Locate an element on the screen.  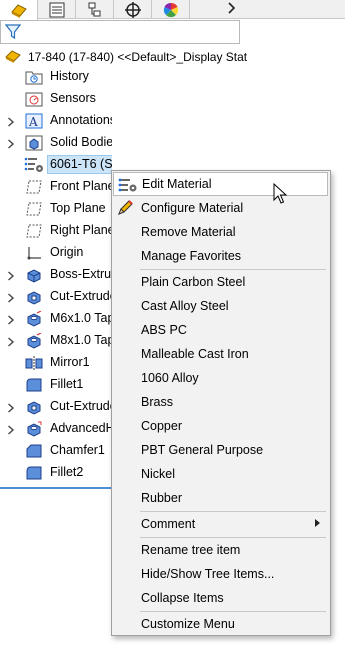
menu-item-label: Copper is located at coordinates (161, 426).